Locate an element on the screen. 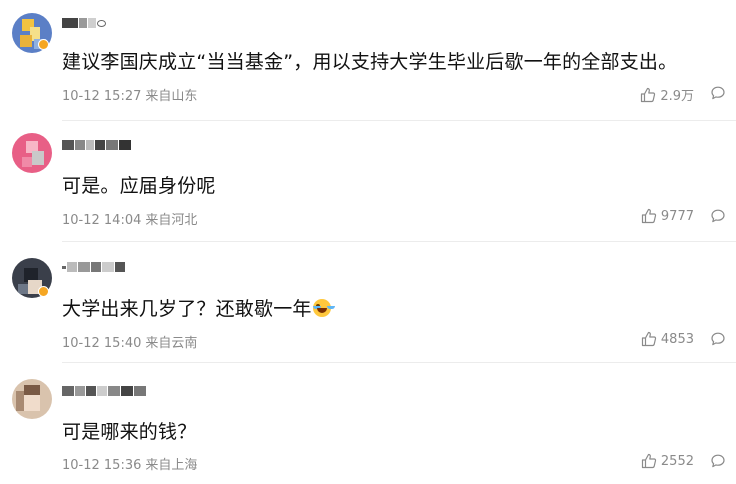 This screenshot has height=484, width=736. like-button: 2.9万 is located at coordinates (667, 94).